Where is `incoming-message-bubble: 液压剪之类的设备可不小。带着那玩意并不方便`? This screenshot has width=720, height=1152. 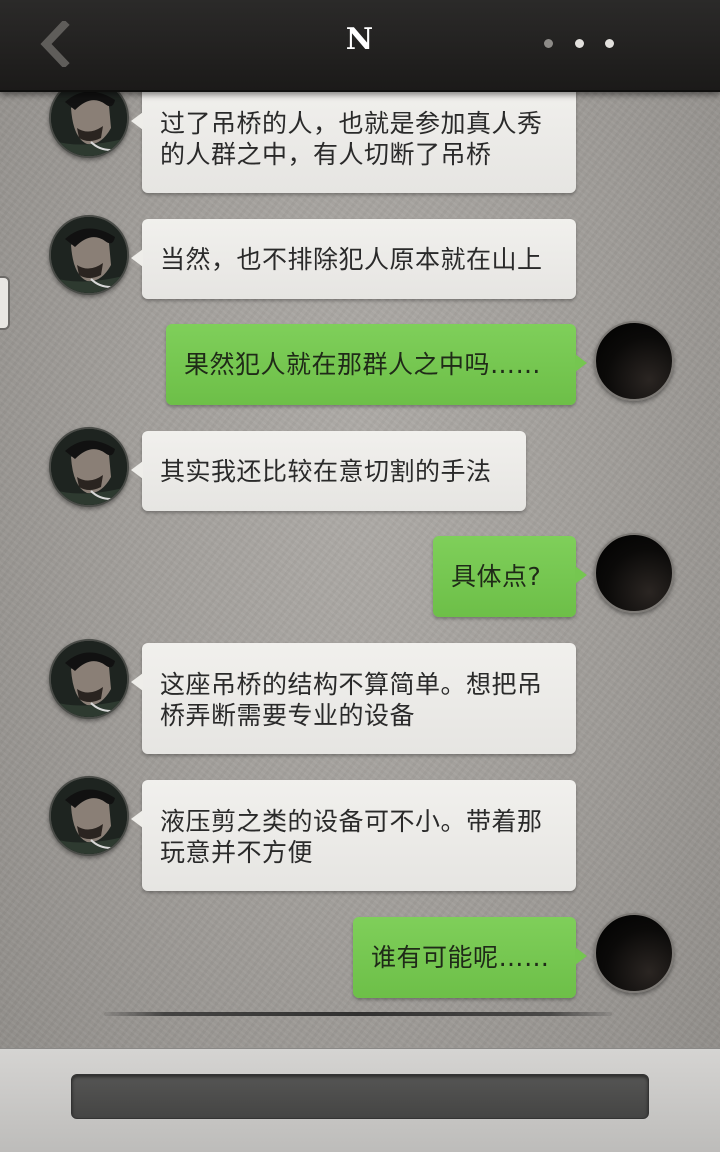
incoming-message-bubble: 液压剪之类的设备可不小。带着那玩意并不方便 is located at coordinates (353, 835).